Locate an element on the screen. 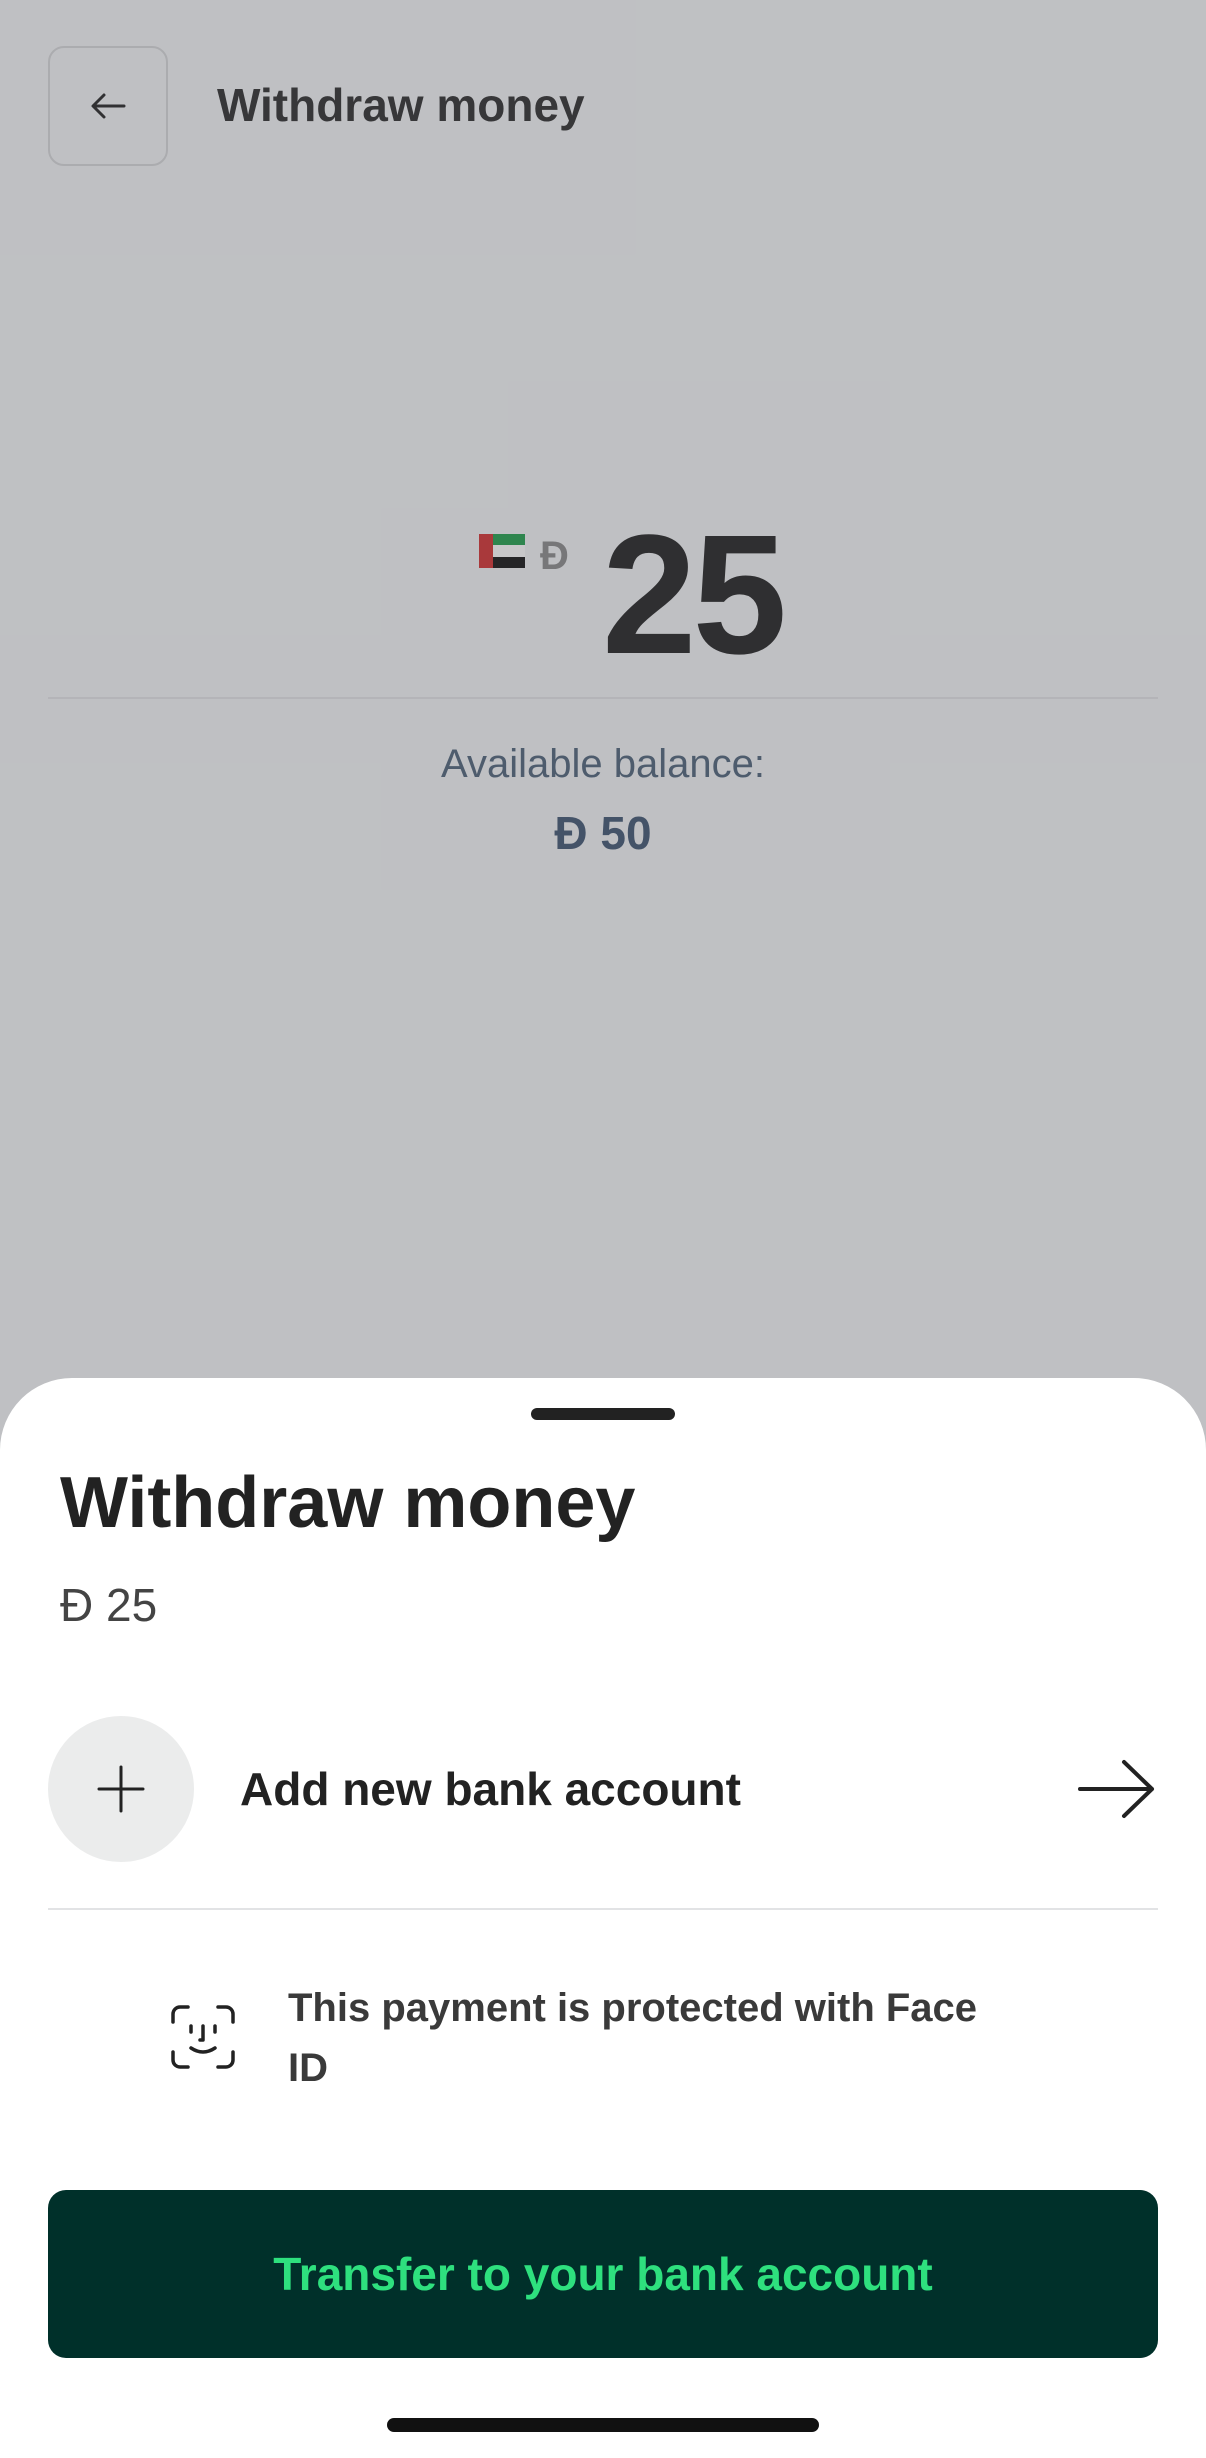  sheet-grabber is located at coordinates (603, 1414).